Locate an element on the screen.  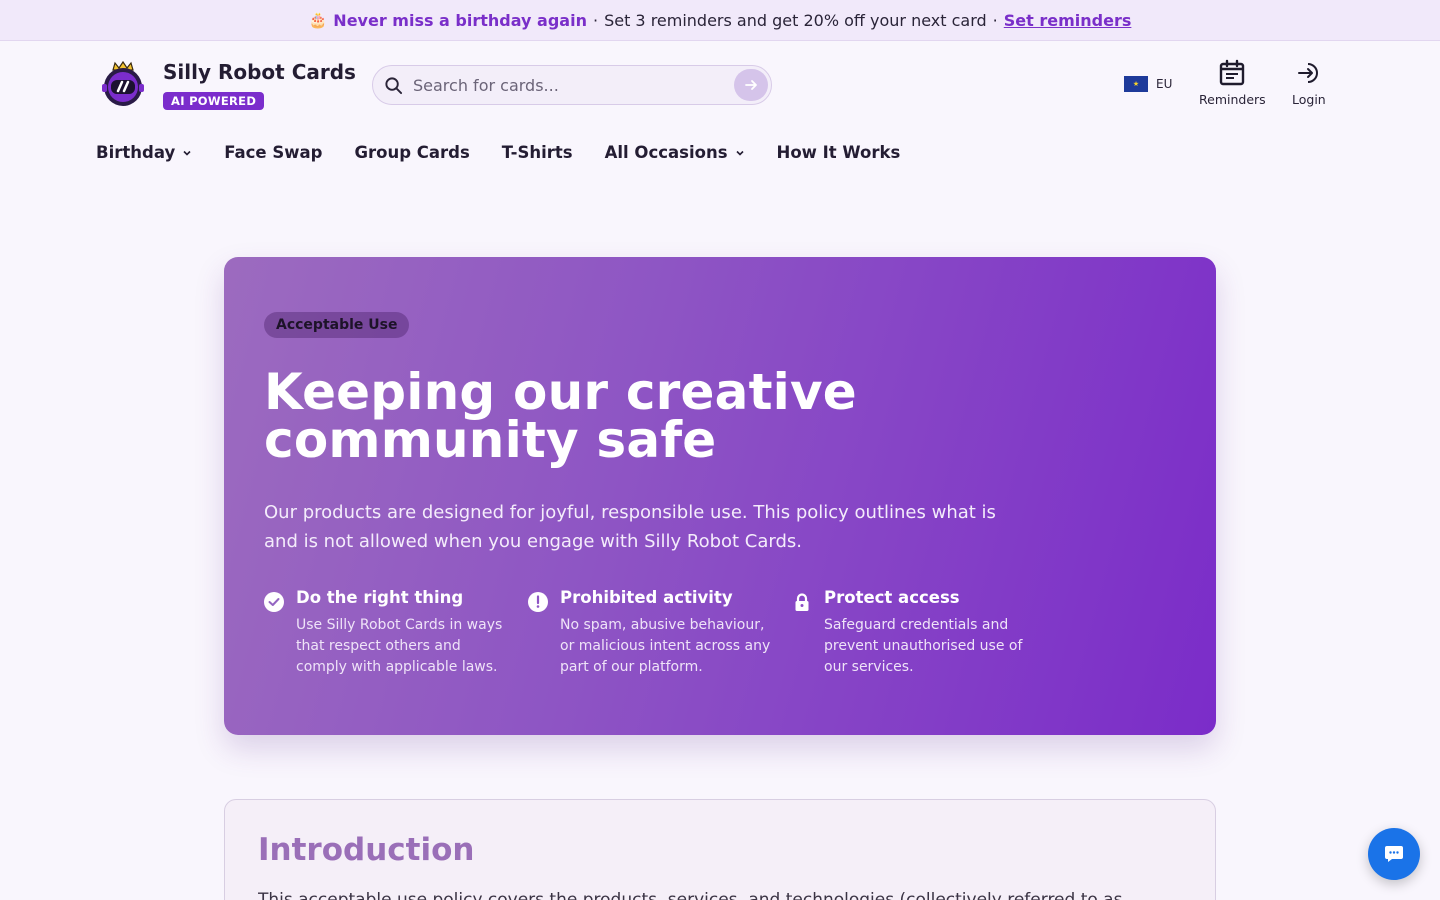
chat-bubble-icon is located at coordinates (1394, 854).